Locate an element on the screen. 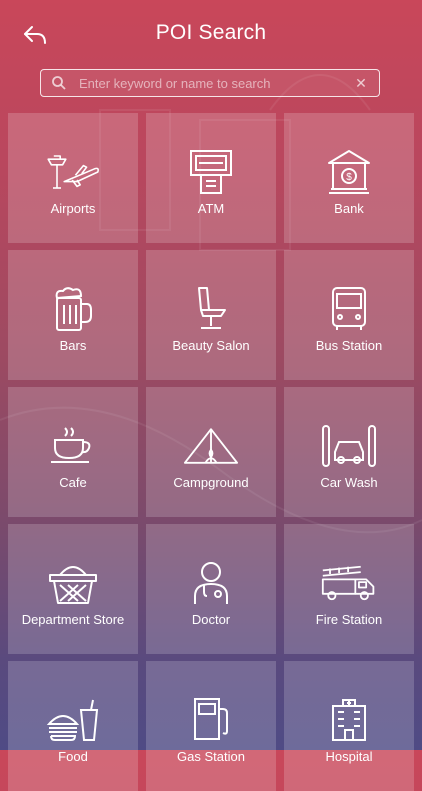 Image resolution: width=422 pixels, height=791 pixels. airport-icon is located at coordinates (73, 172).